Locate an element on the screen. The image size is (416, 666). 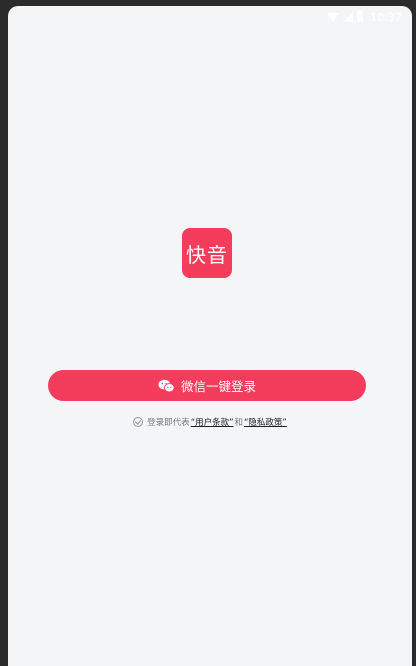
user-terms-link: “用户条款” is located at coordinates (212, 422).